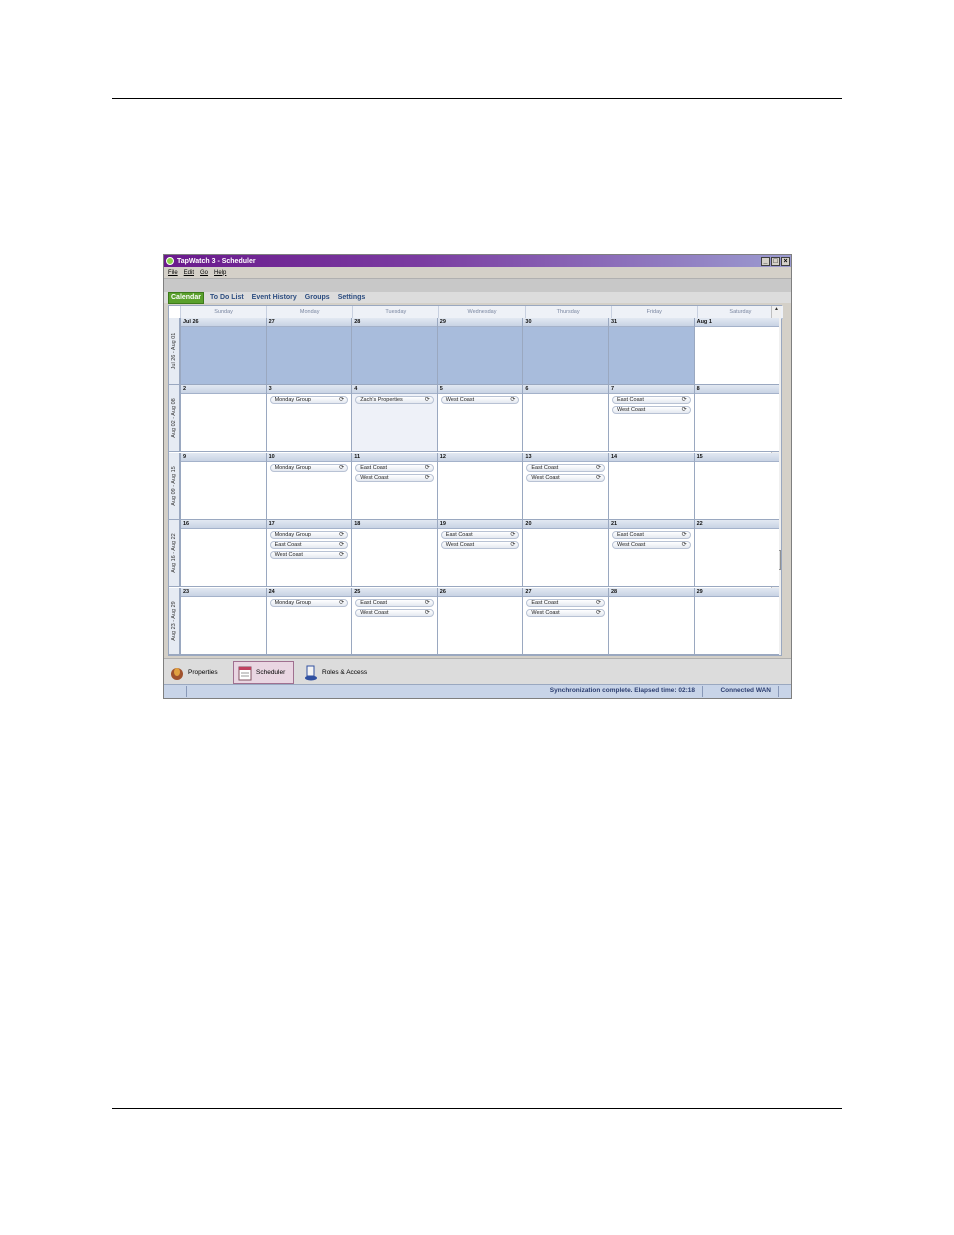  Describe the element at coordinates (317, 298) in the screenshot. I see `tab-groups: Groups` at that location.